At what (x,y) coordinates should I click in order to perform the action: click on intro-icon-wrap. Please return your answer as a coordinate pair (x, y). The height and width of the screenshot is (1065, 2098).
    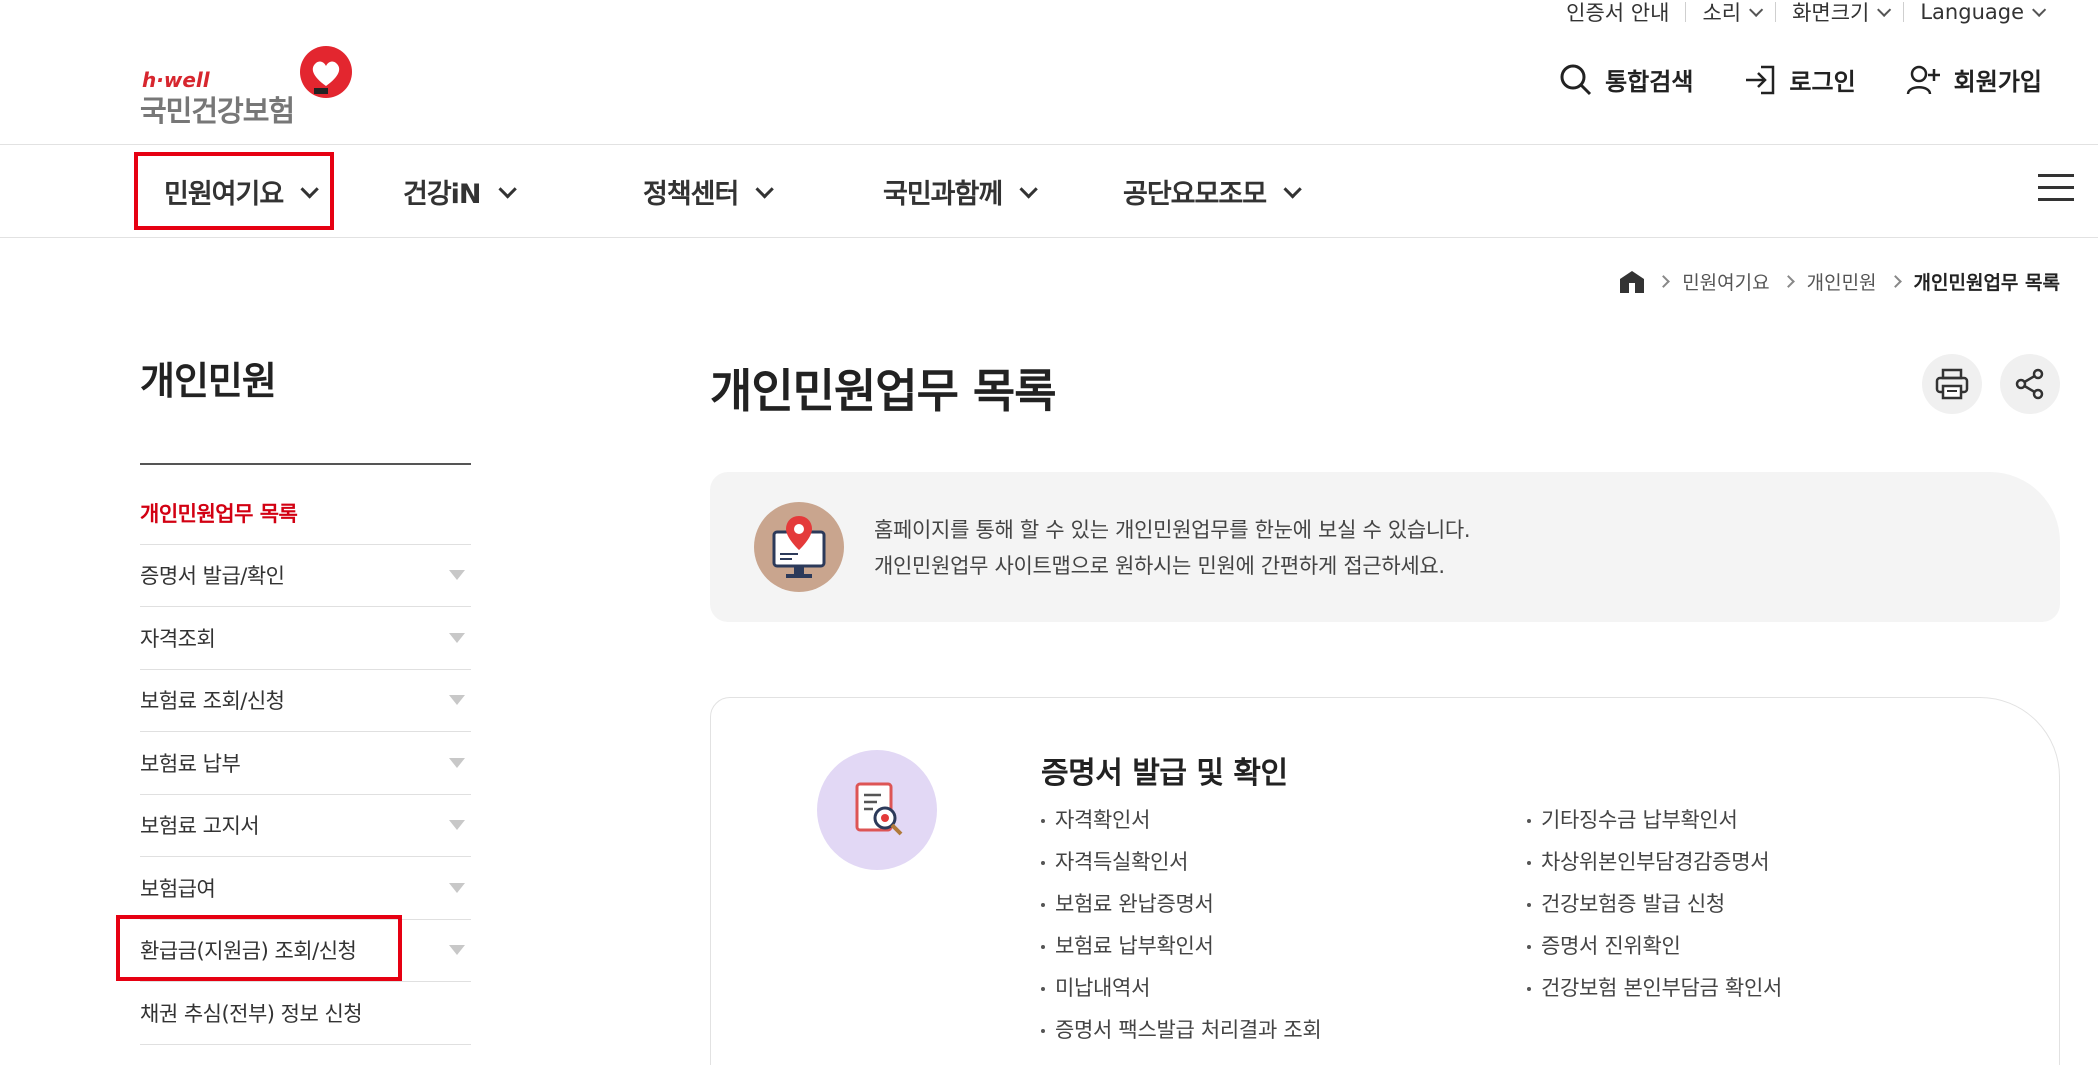
    Looking at the image, I should click on (799, 547).